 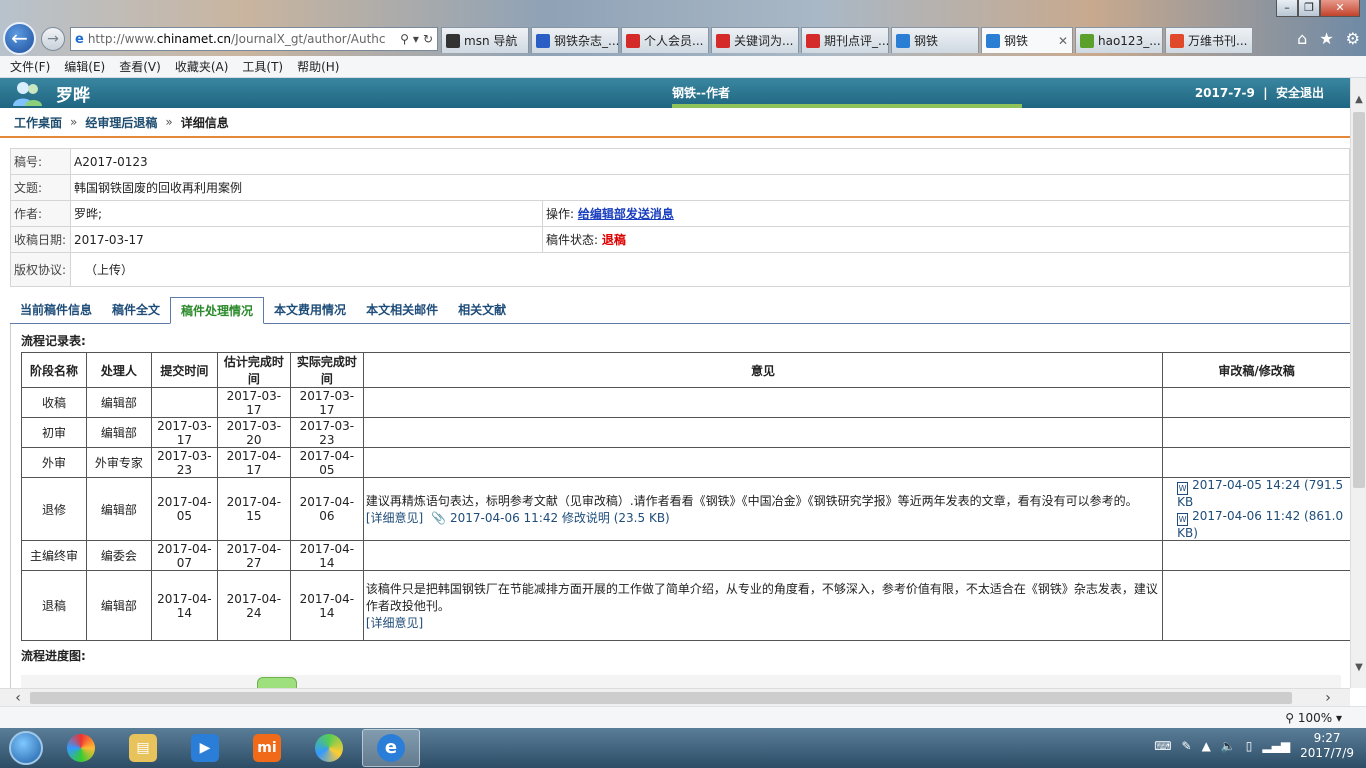 I want to click on detail-tab: 本文相关邮件, so click(x=402, y=311).